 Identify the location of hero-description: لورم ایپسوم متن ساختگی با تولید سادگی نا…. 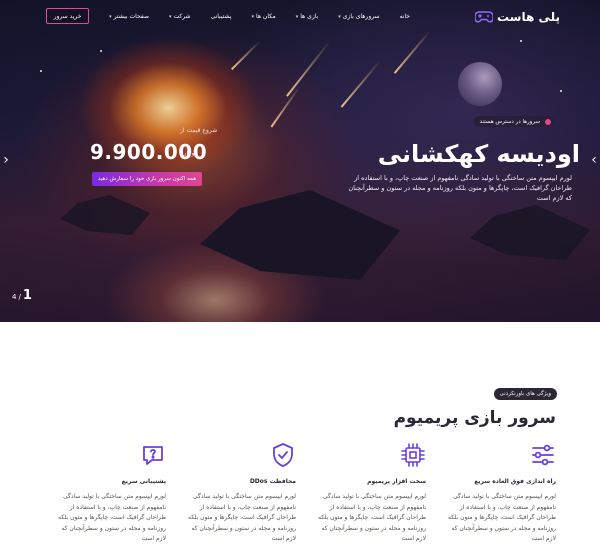
(460, 188).